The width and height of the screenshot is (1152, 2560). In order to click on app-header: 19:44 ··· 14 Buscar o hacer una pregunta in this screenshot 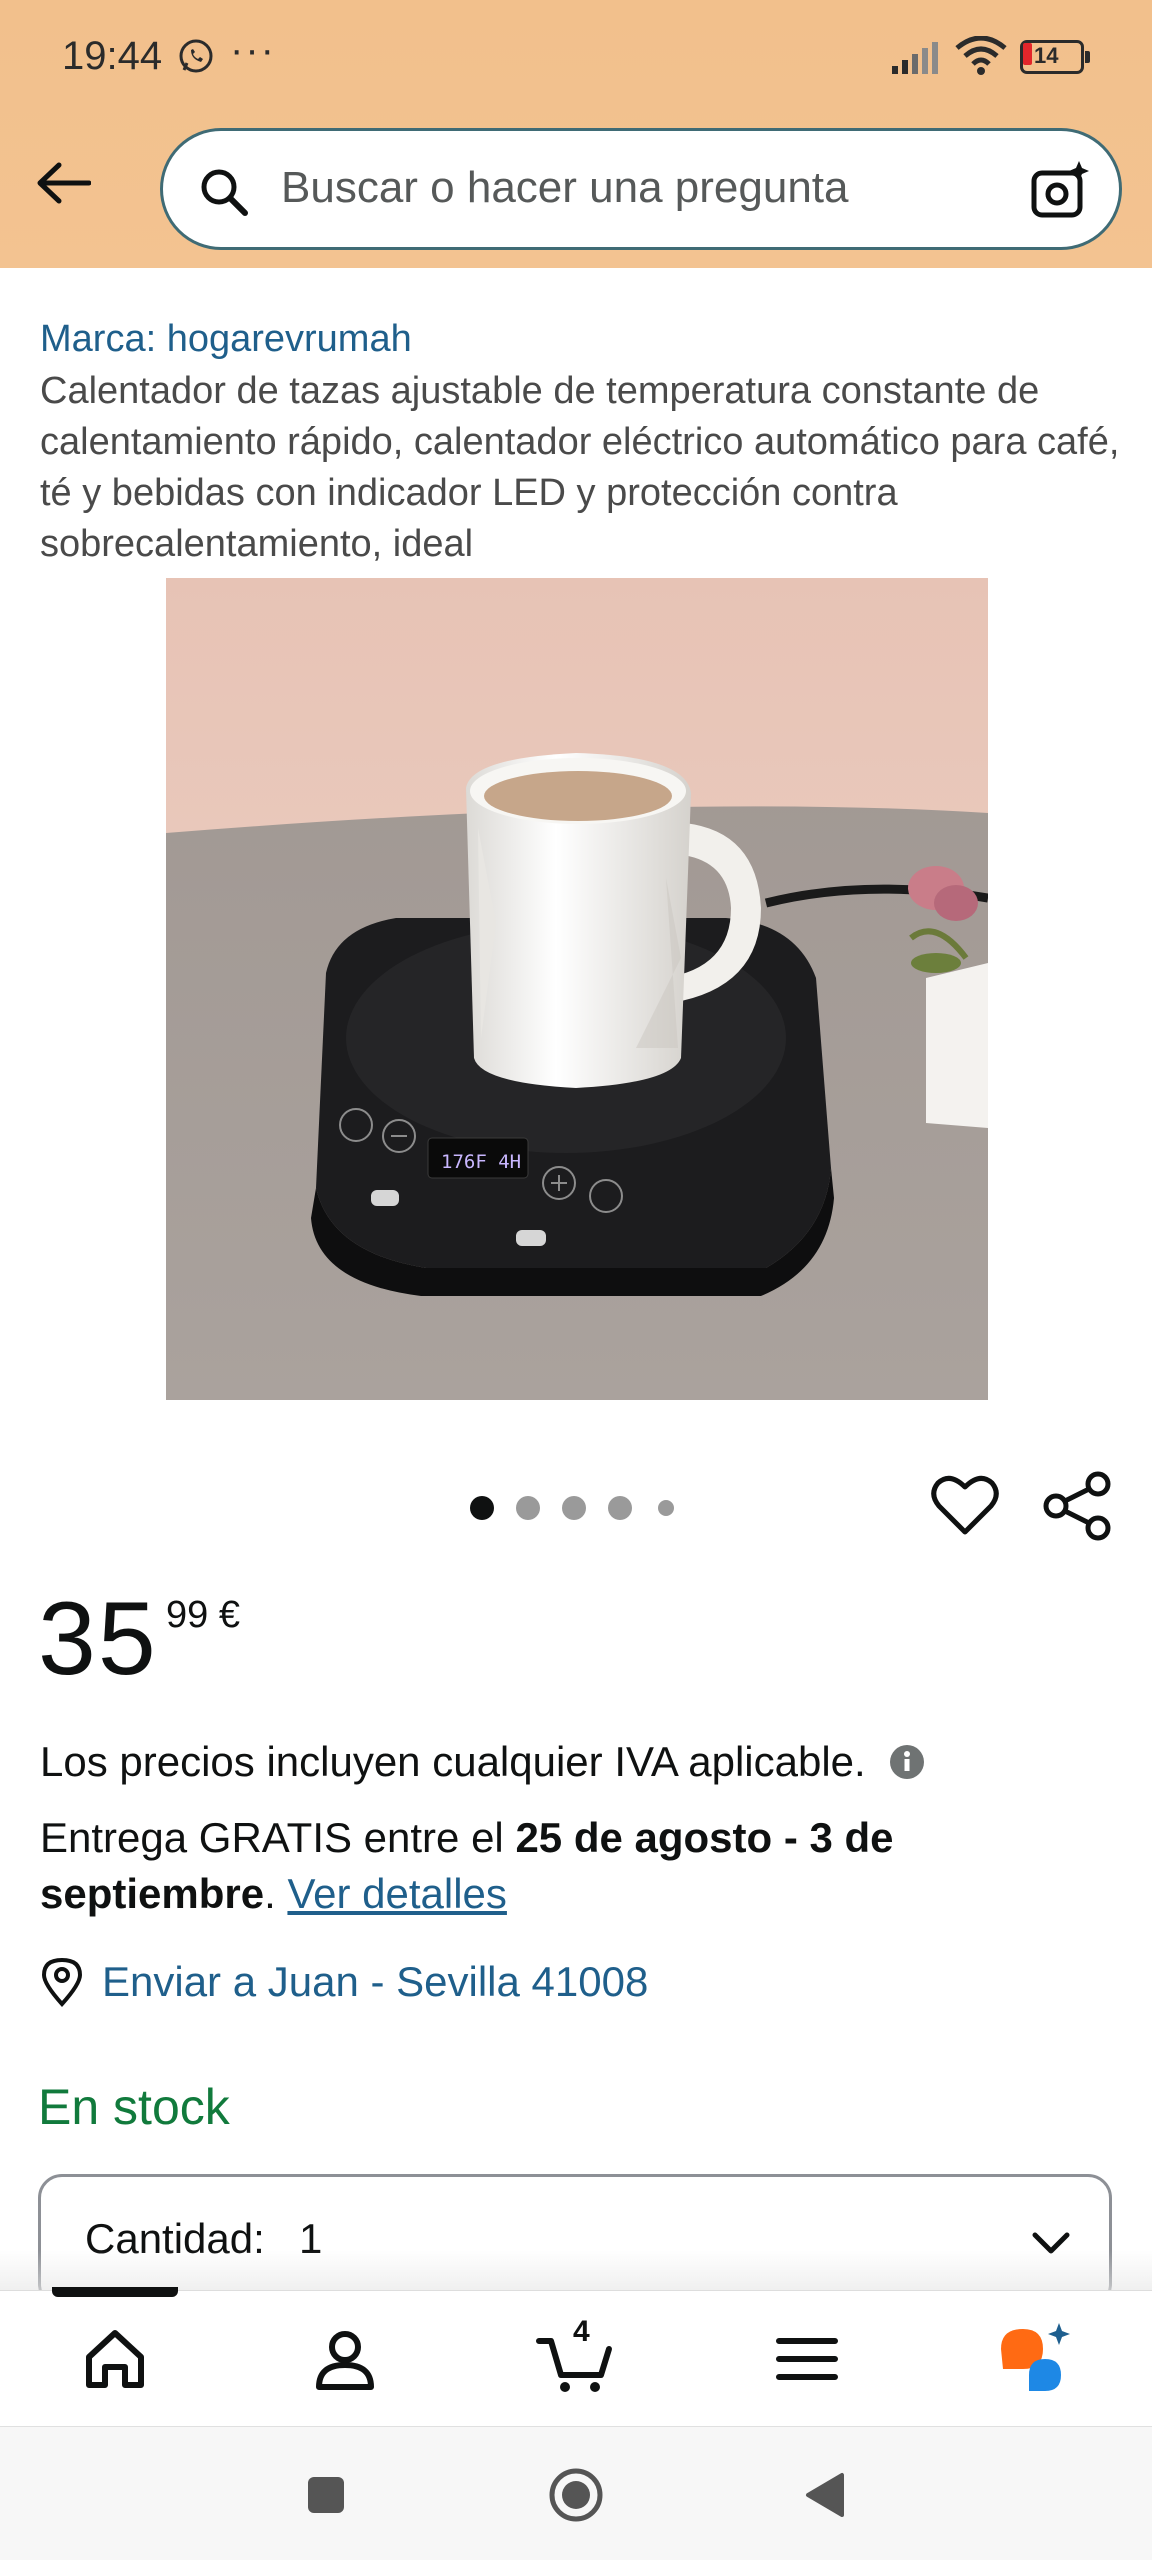, I will do `click(576, 134)`.